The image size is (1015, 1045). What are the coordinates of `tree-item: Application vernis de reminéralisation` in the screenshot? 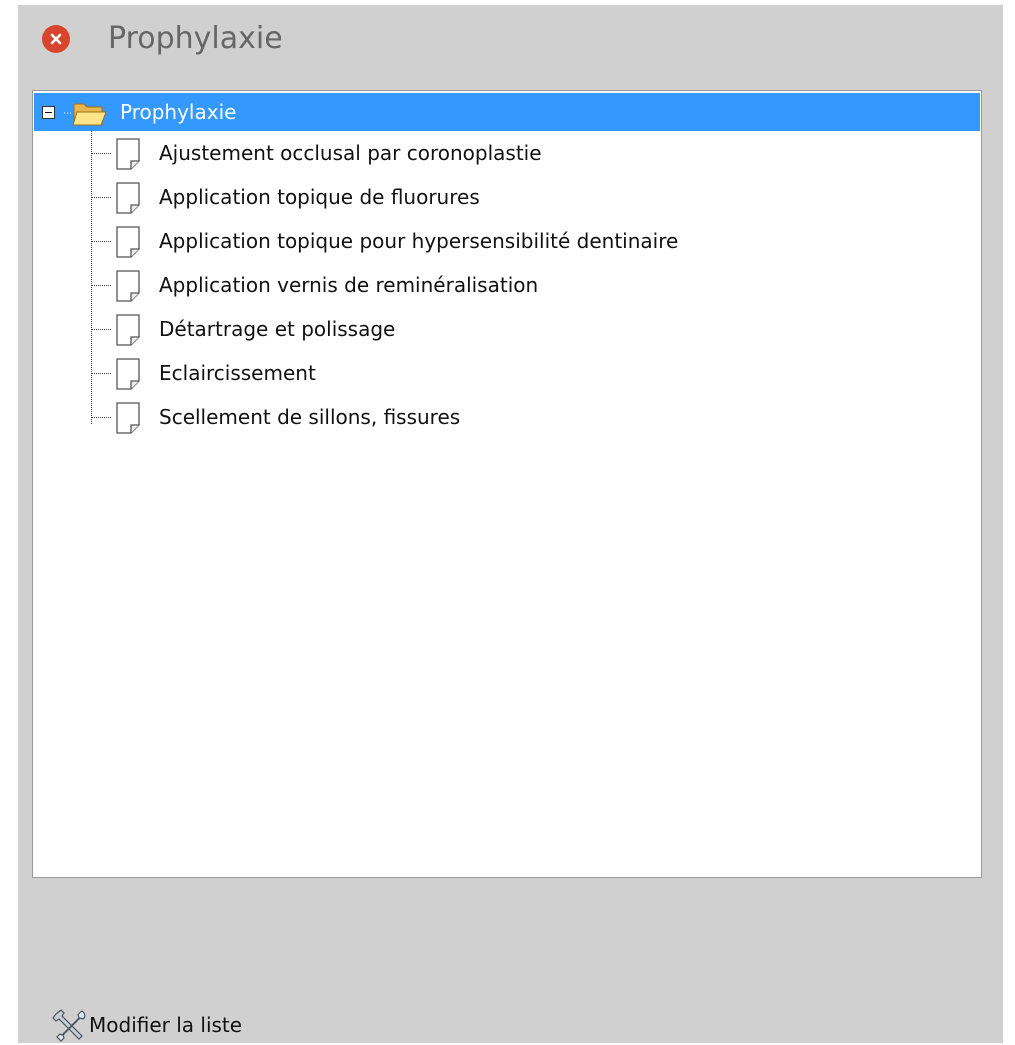 It's located at (531, 285).